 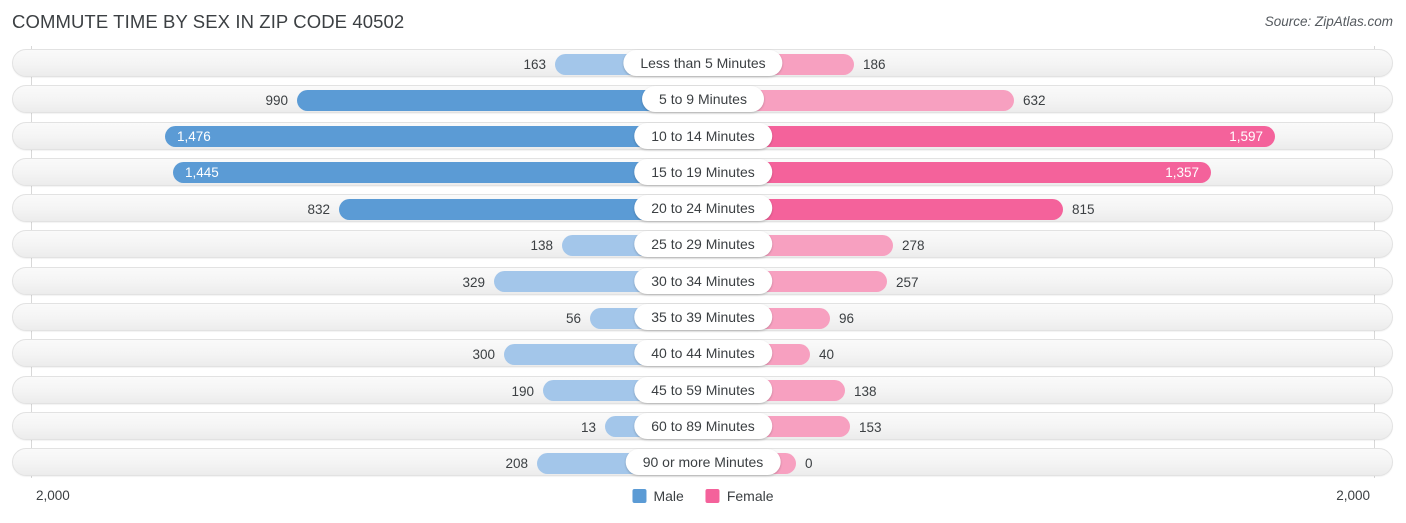 I want to click on value-label-female: 96, so click(x=847, y=319).